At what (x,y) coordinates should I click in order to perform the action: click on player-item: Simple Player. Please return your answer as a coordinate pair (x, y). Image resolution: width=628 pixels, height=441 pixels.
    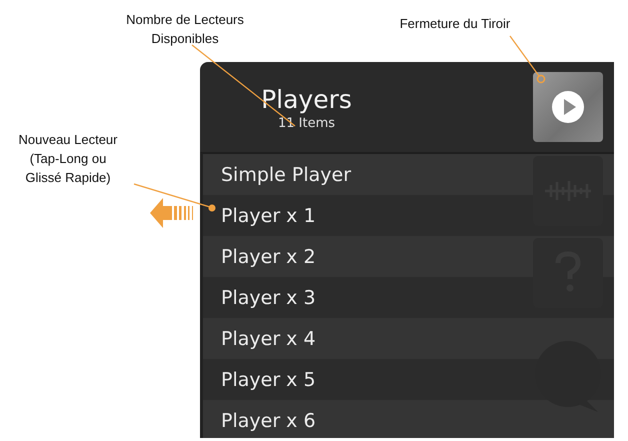
    Looking at the image, I should click on (286, 174).